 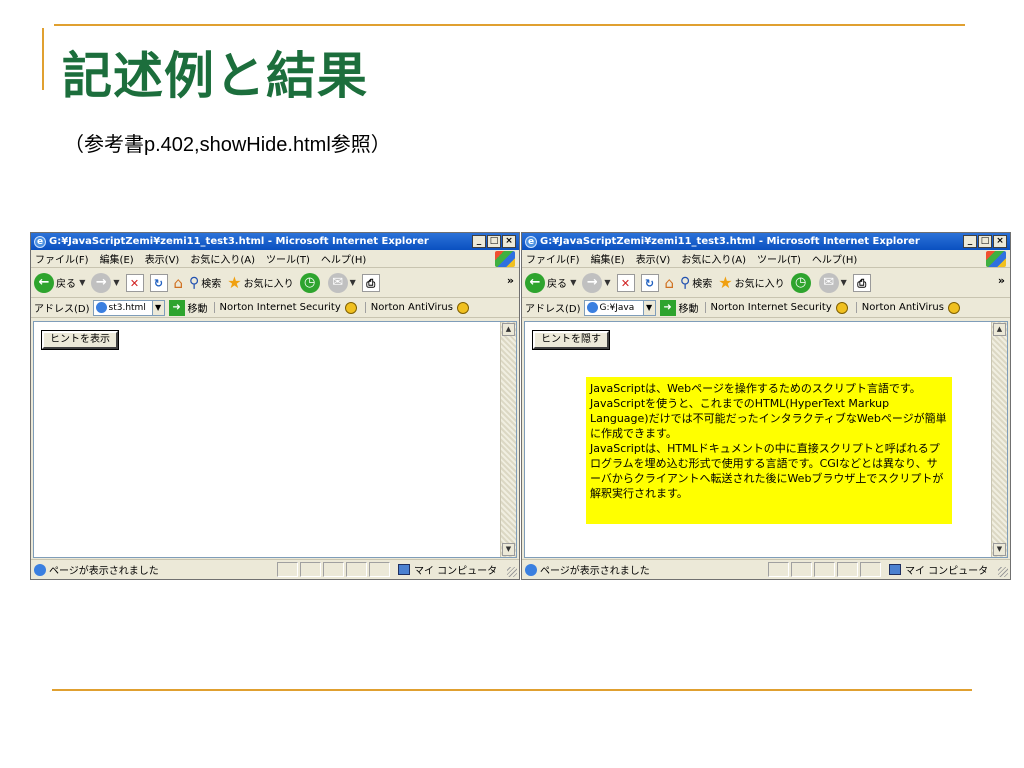 I want to click on refresh-icon: ↻, so click(x=158, y=282).